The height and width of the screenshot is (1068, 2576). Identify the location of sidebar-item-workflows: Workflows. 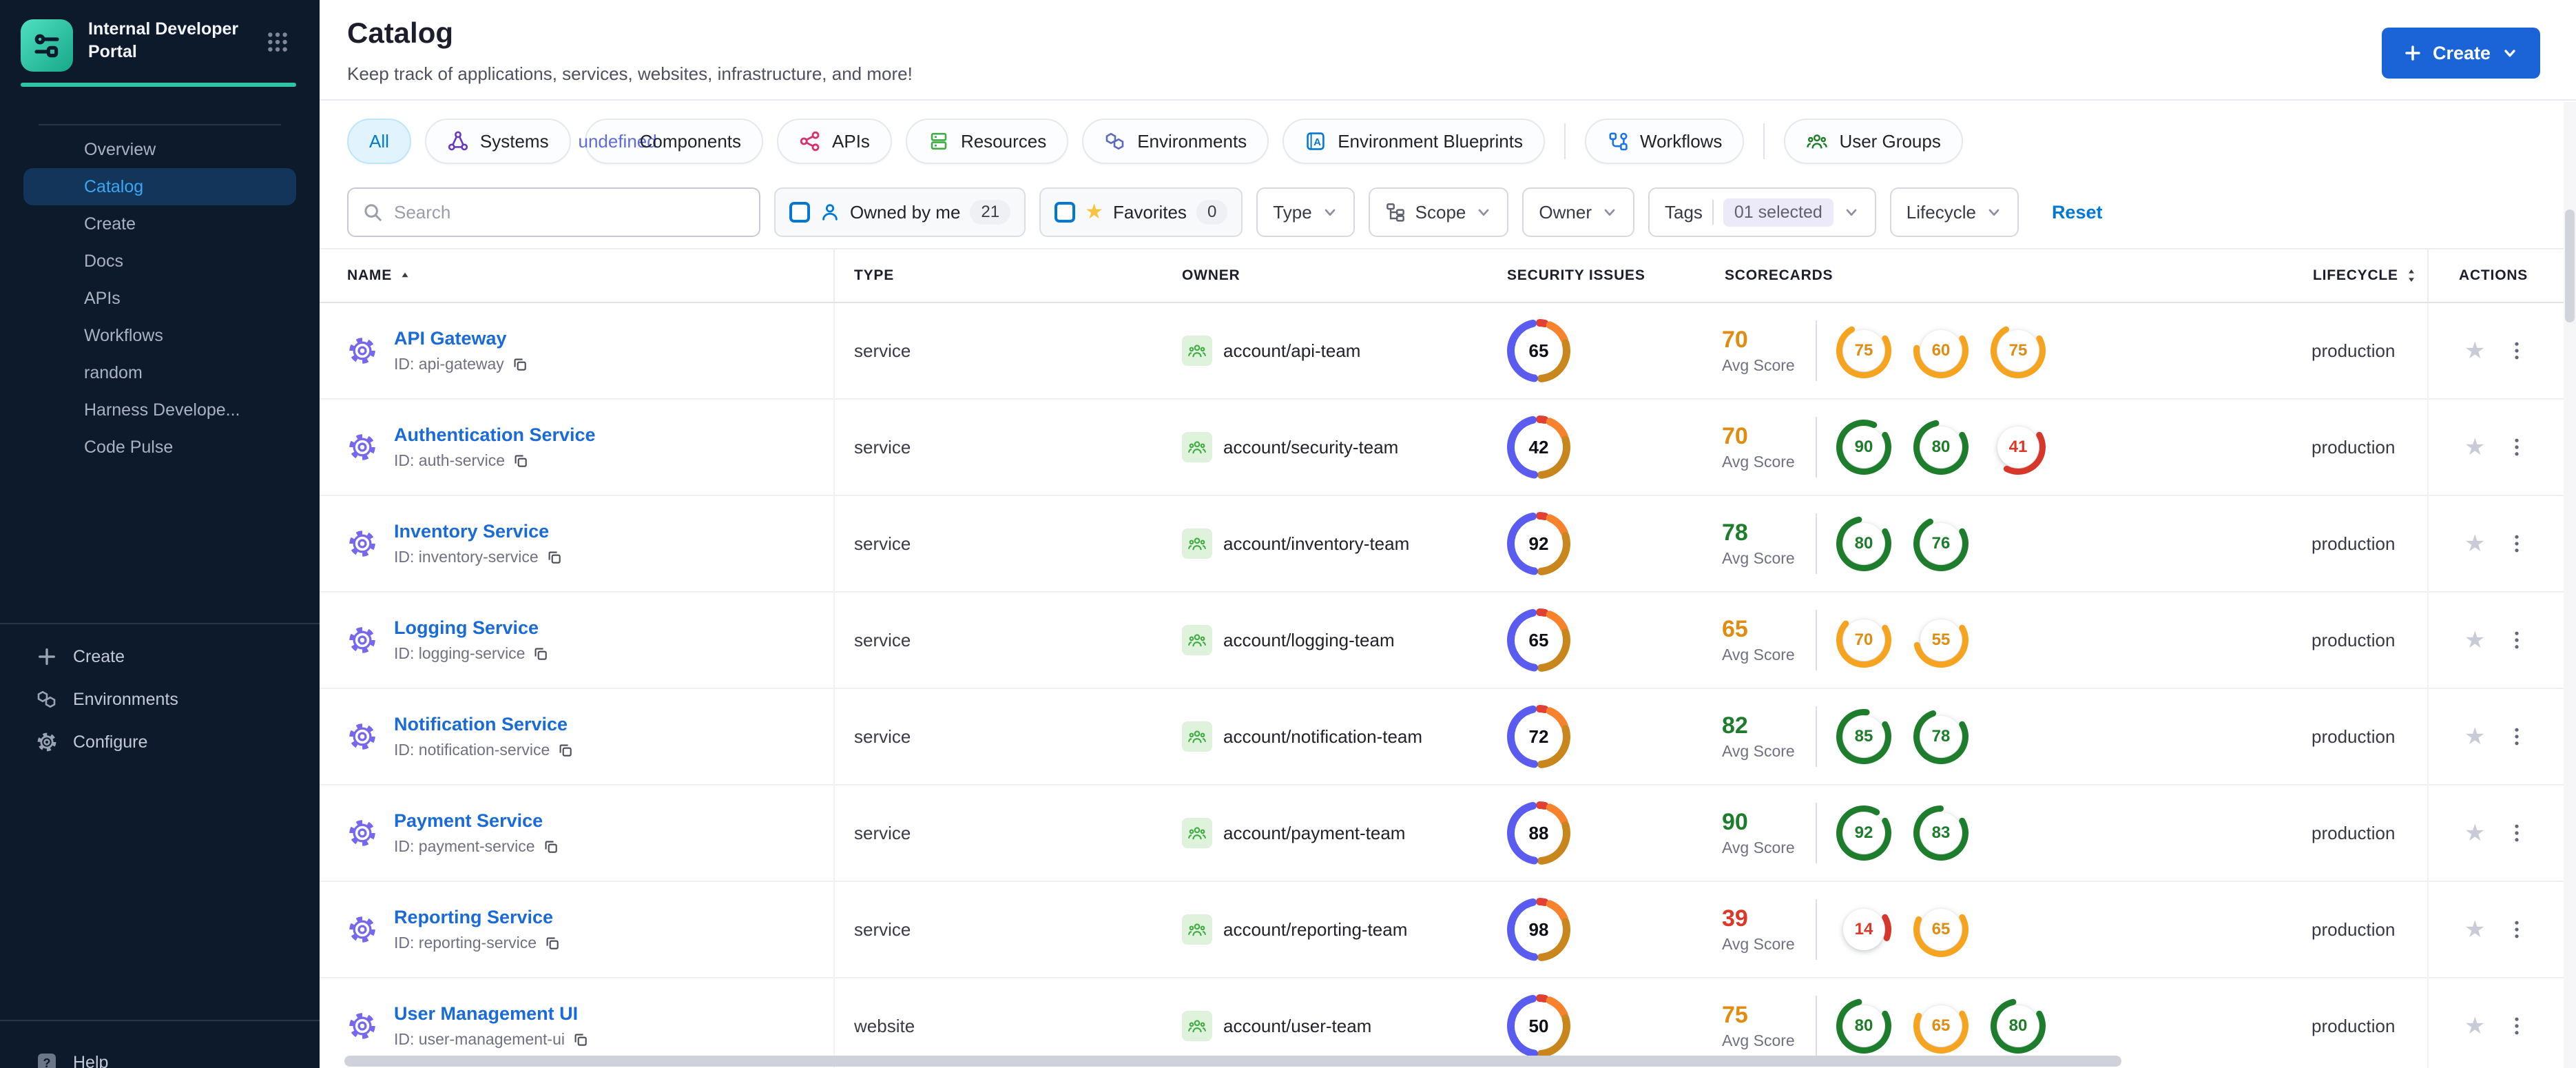
(159, 336).